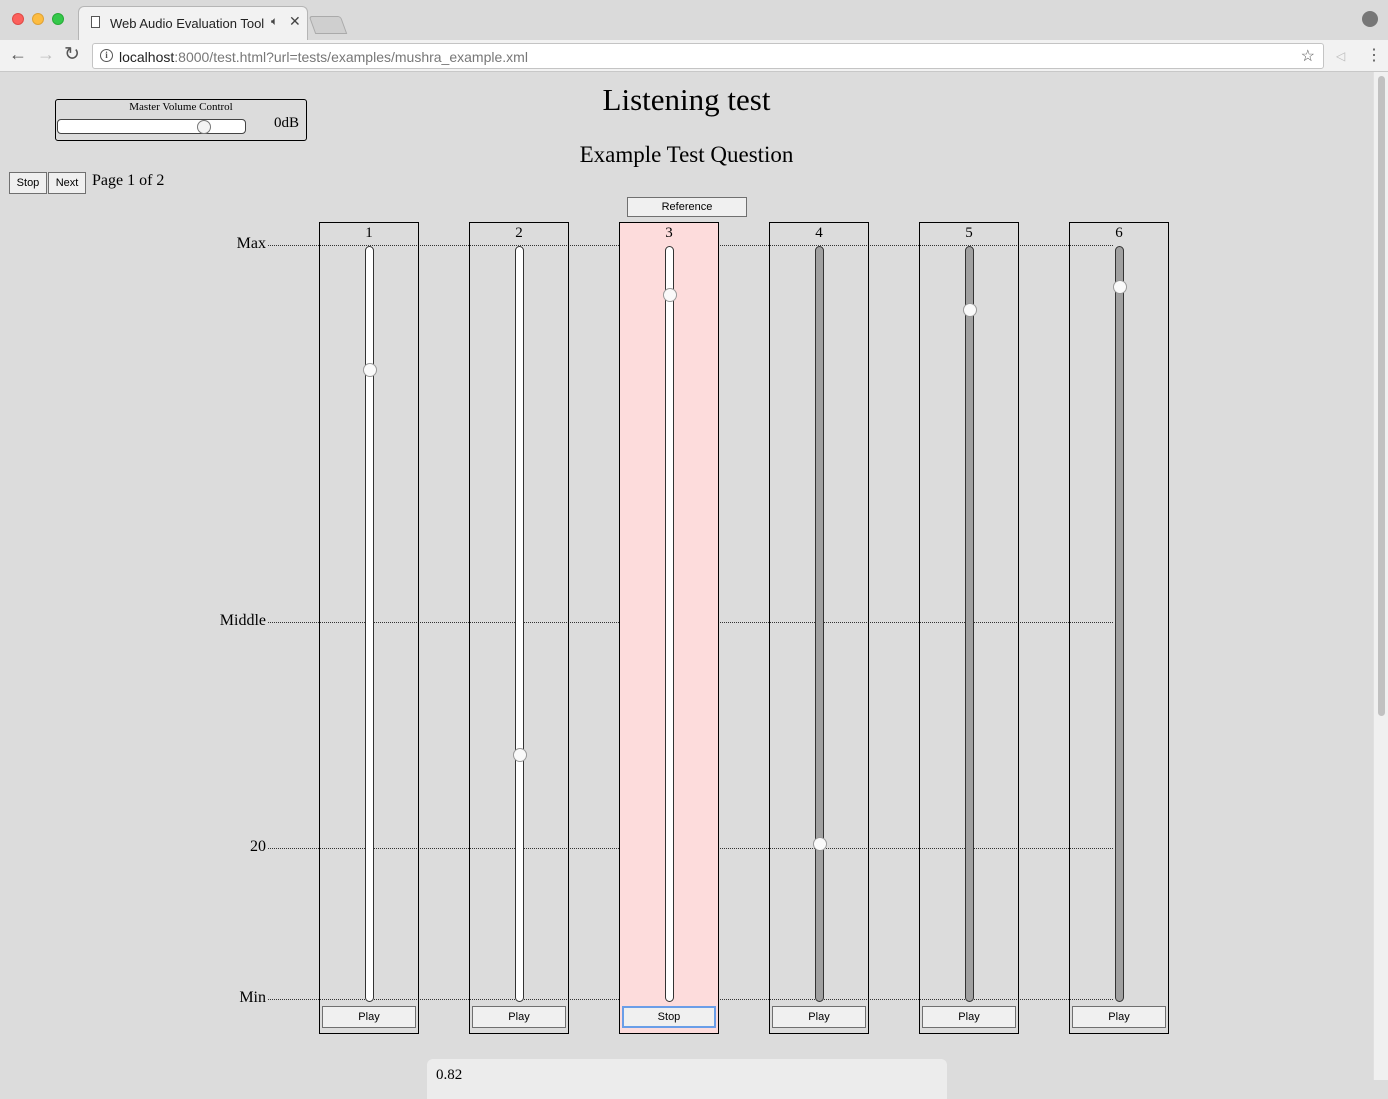  What do you see at coordinates (687, 1079) in the screenshot?
I see `value-readout: 0.82` at bounding box center [687, 1079].